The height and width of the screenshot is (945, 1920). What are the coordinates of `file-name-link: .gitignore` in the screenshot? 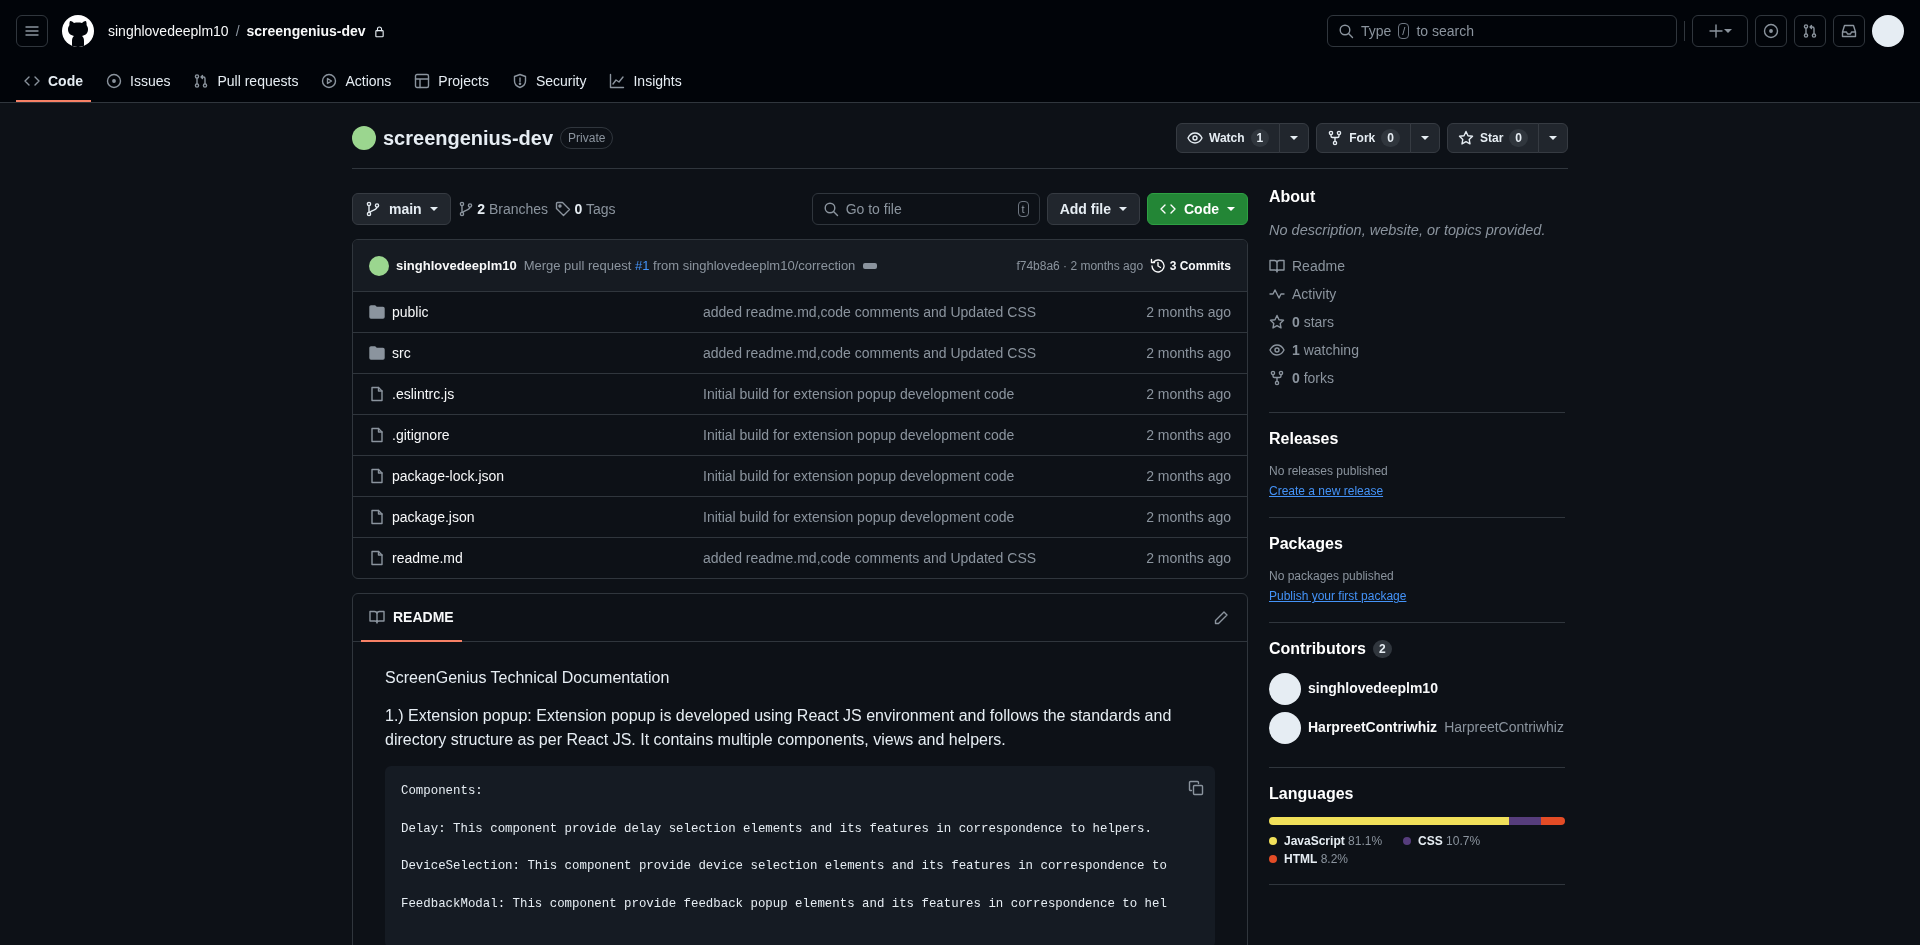 It's located at (421, 435).